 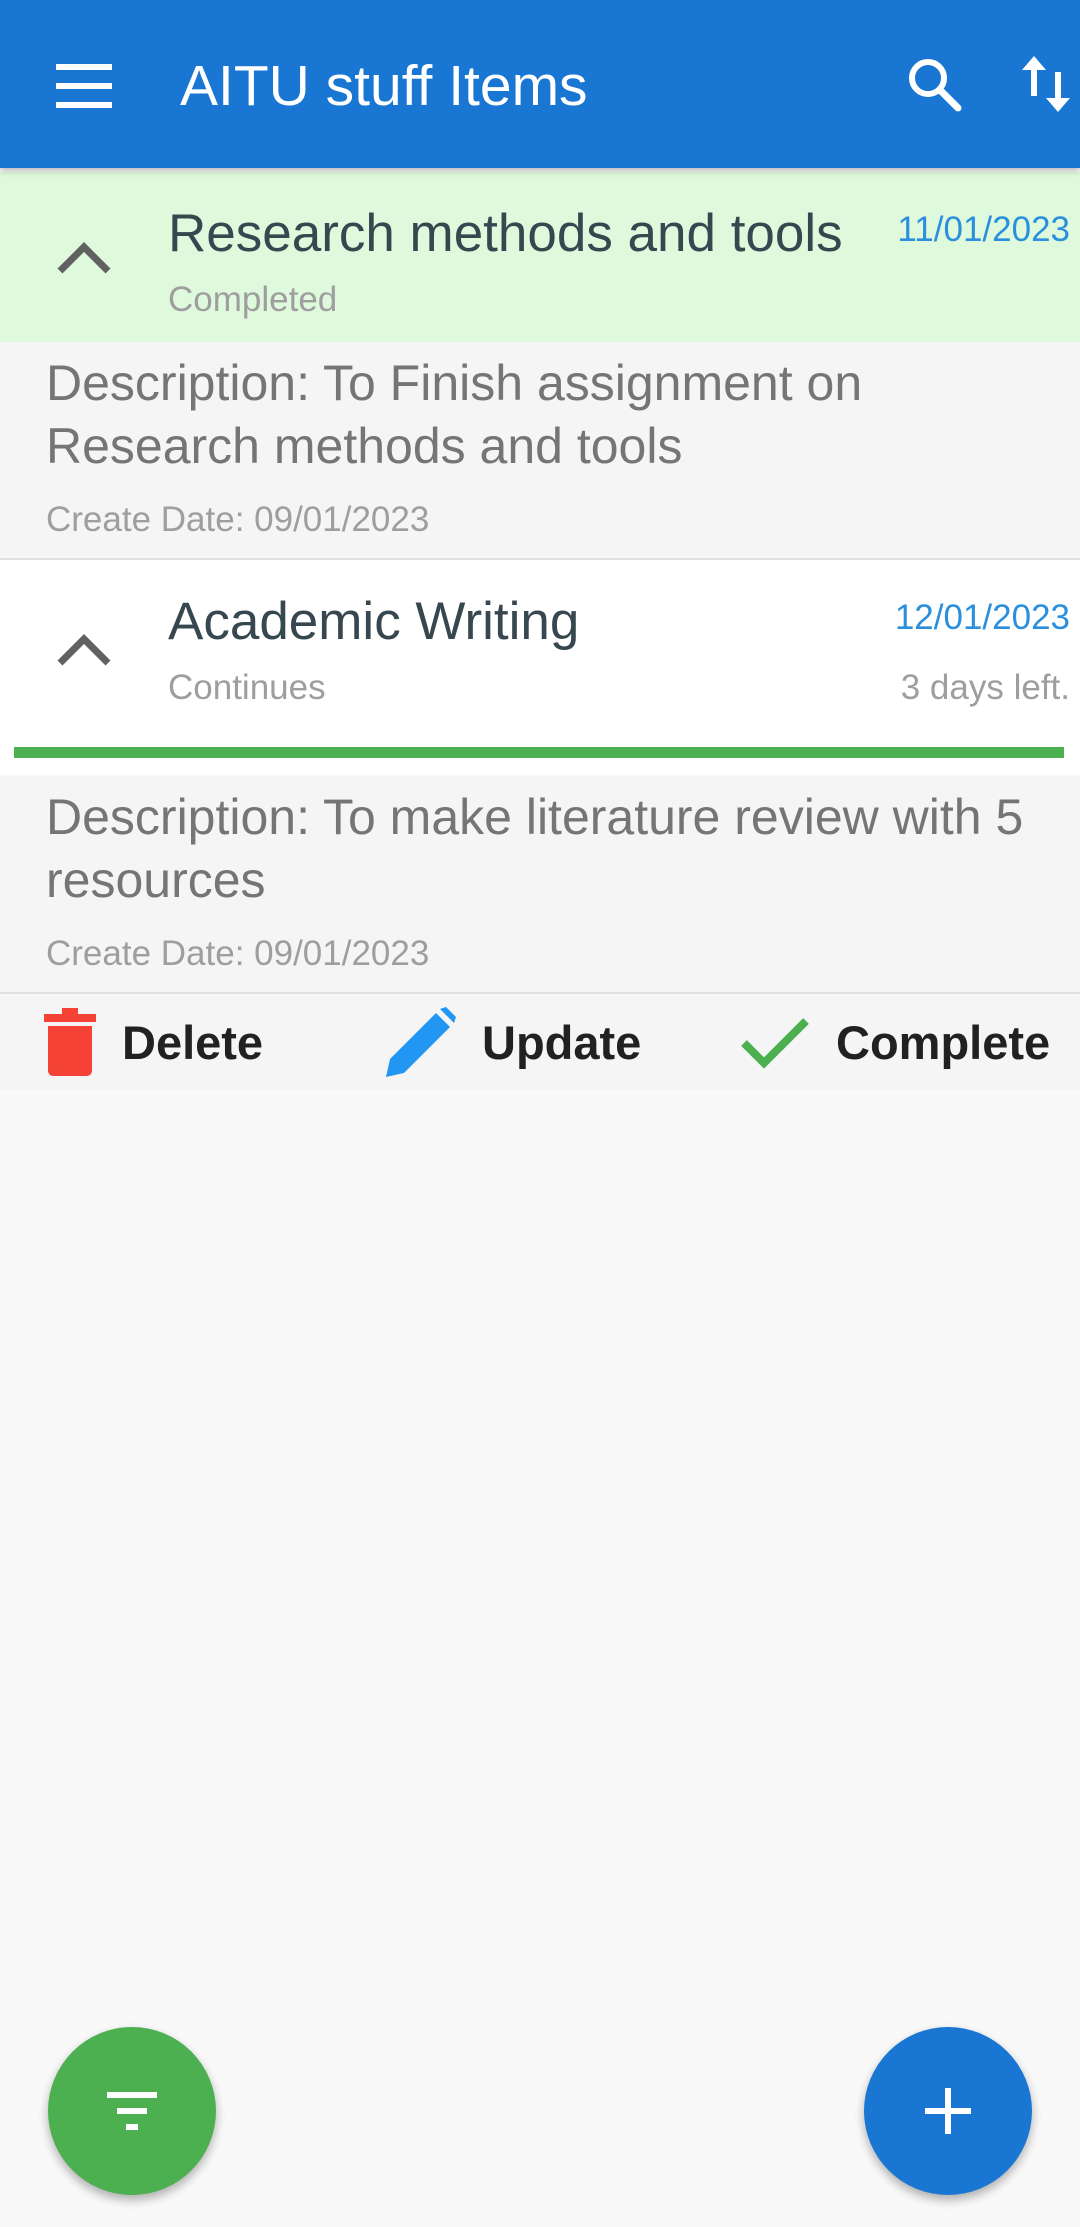 What do you see at coordinates (562, 1042) in the screenshot?
I see `update-label: Update` at bounding box center [562, 1042].